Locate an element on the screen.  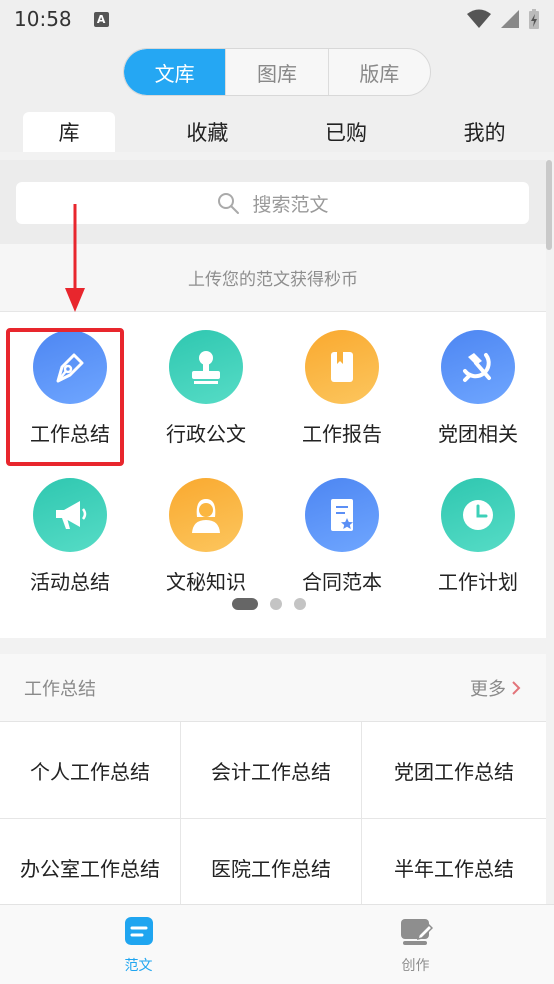
nav-chuangzuo: 创作 is located at coordinates (415, 944).